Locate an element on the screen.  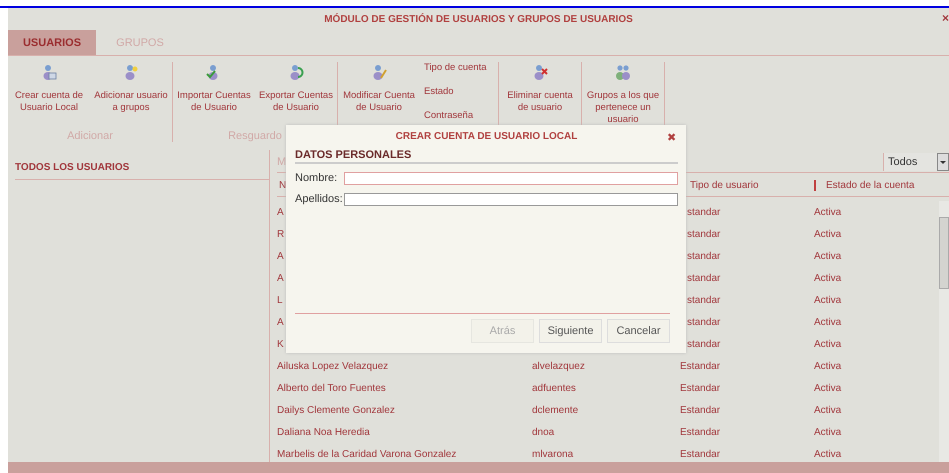
toolbar-button: Adicionar usuario a grupos is located at coordinates (131, 89).